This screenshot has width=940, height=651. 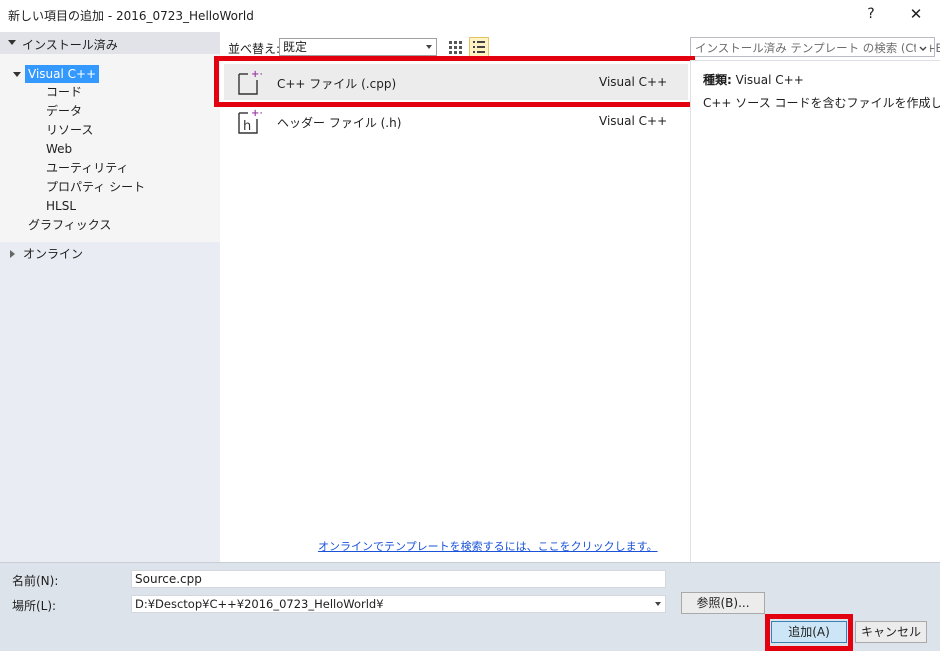 What do you see at coordinates (87, 168) in the screenshot?
I see `tree-item-utility: ユーティリティ` at bounding box center [87, 168].